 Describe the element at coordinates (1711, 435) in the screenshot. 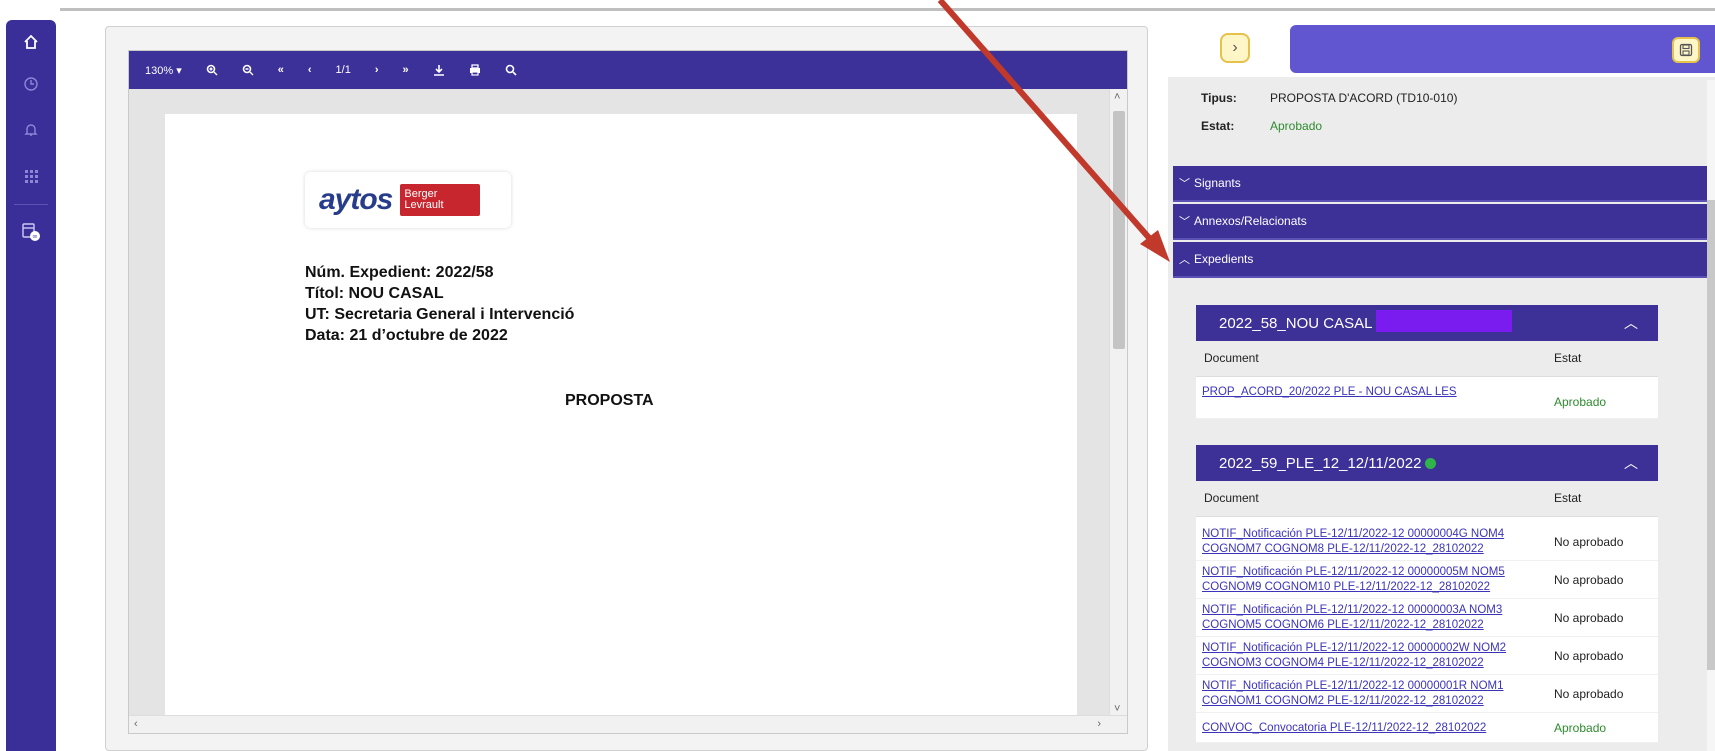

I see `panel-scrollbar-thumb` at that location.